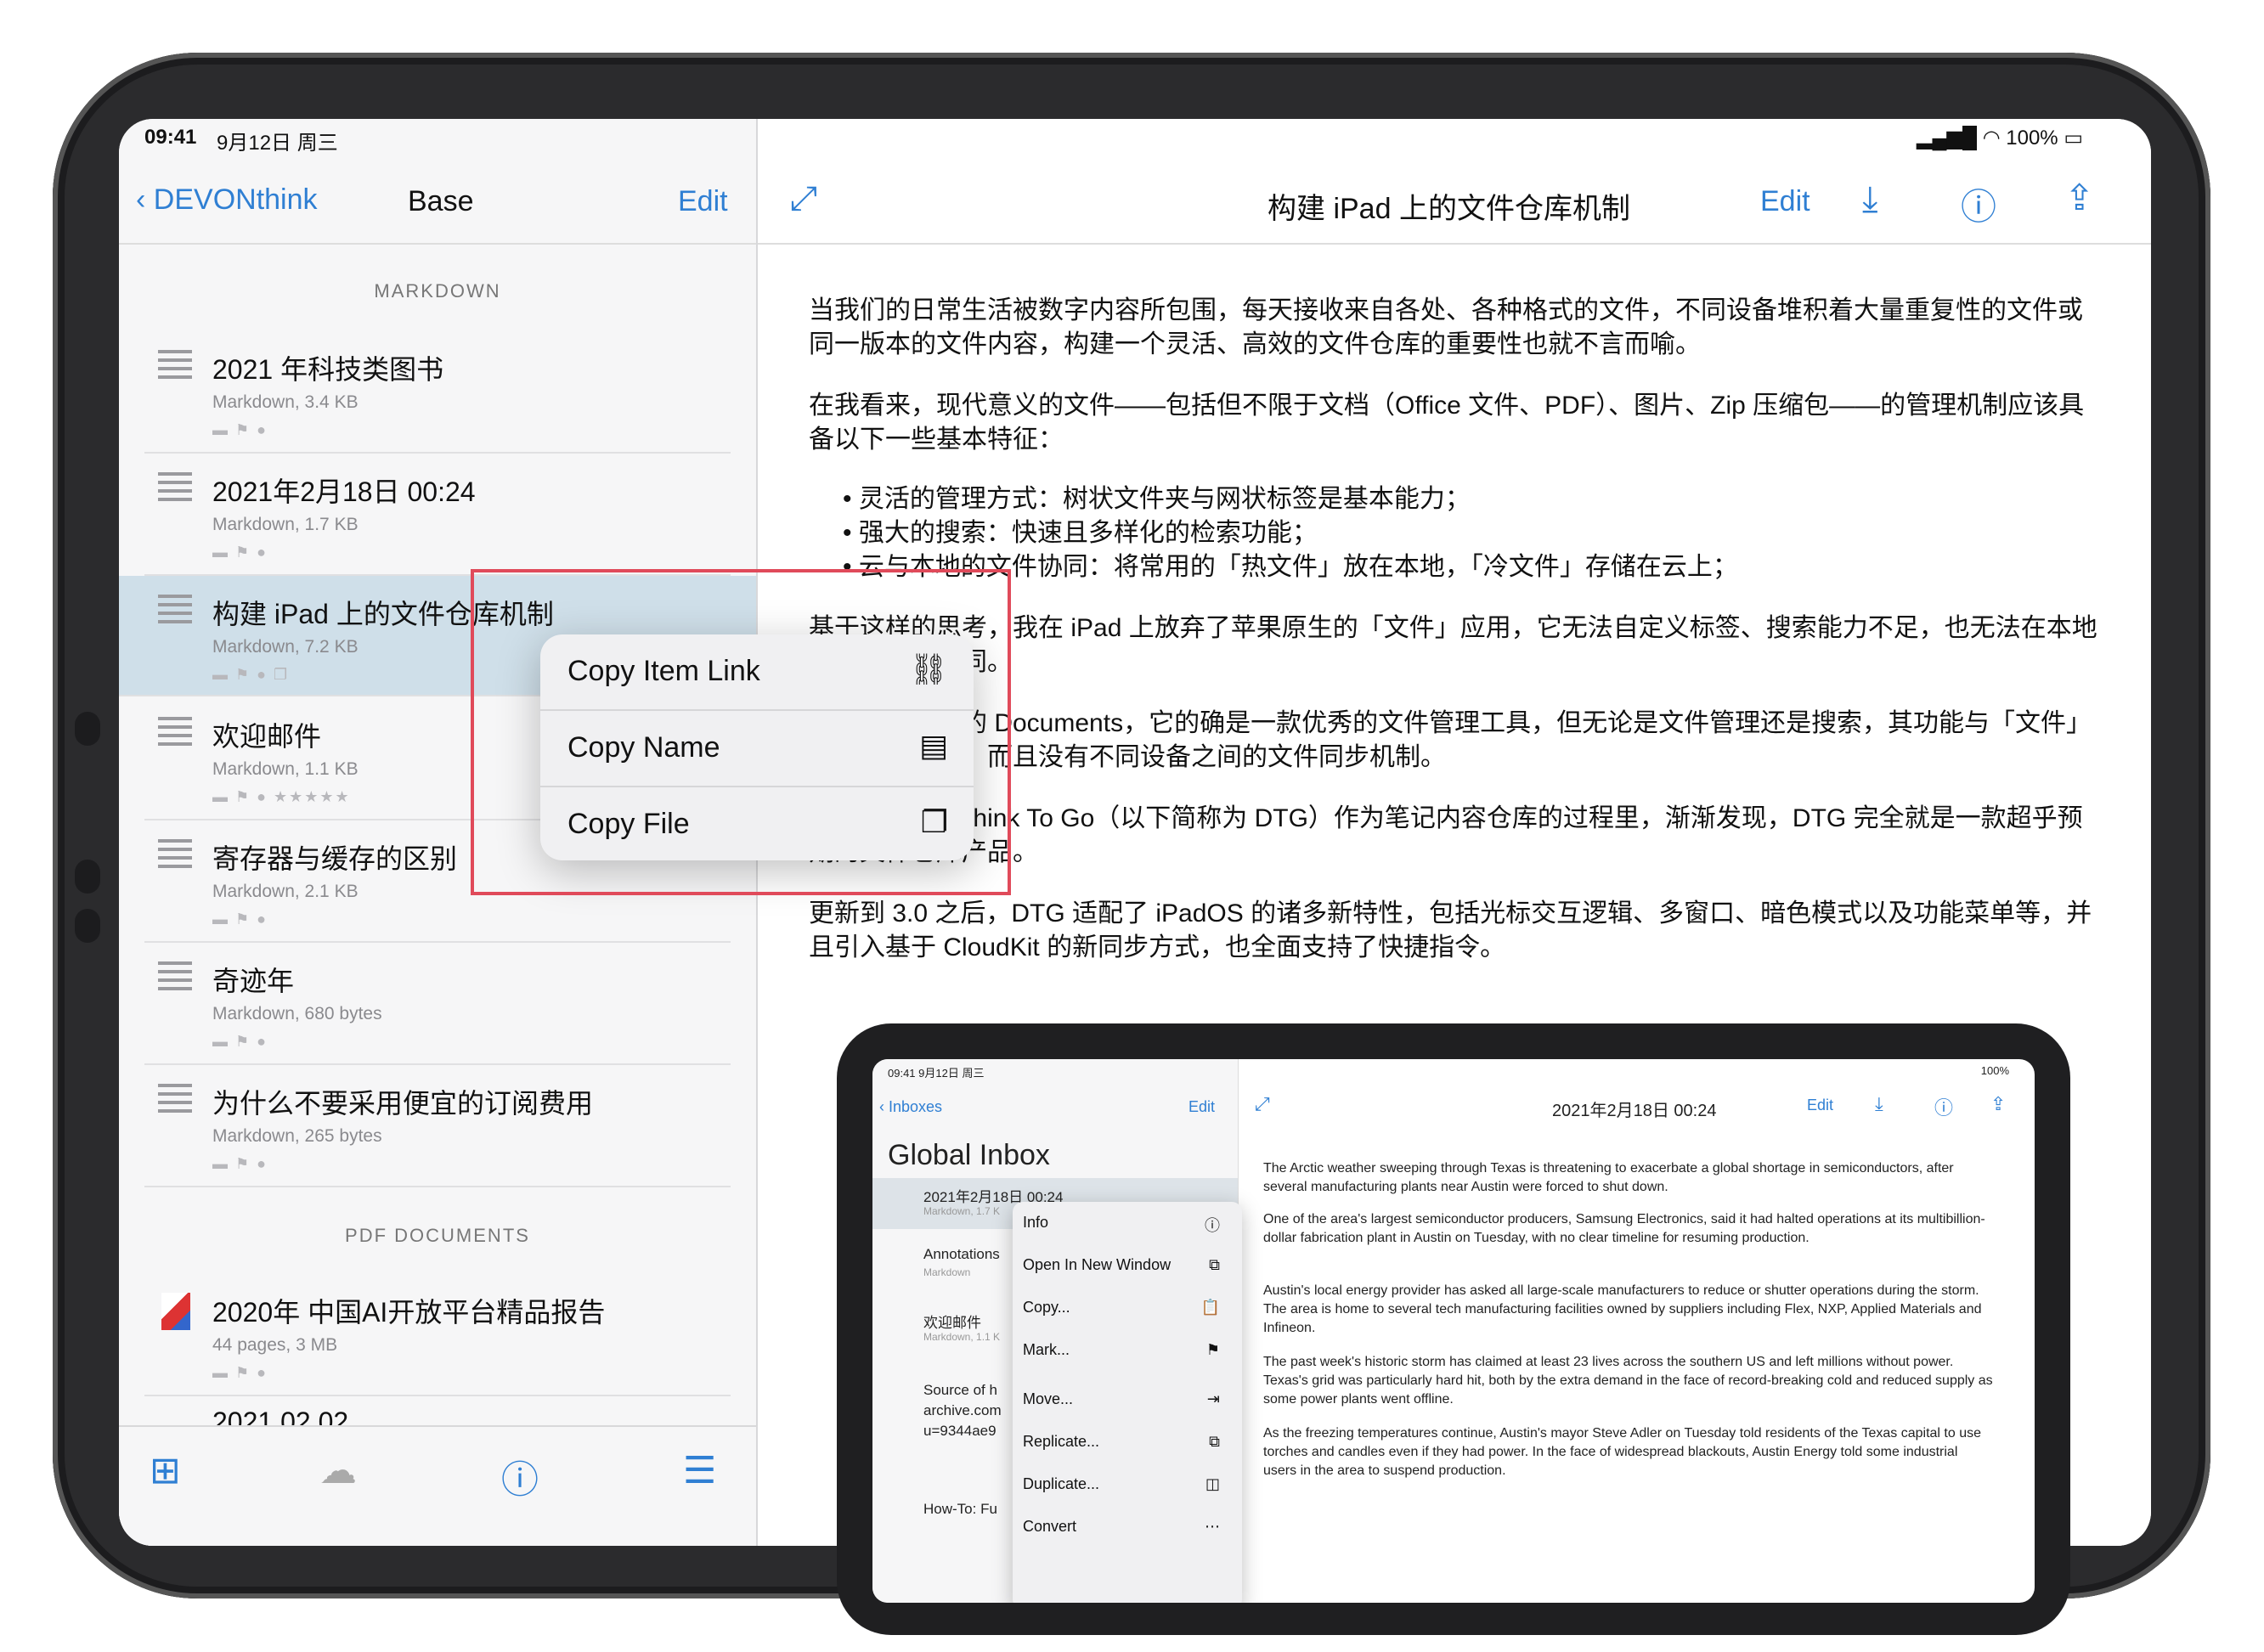  Describe the element at coordinates (969, 1155) in the screenshot. I see `mini-inbox-title: Global Inbox` at that location.